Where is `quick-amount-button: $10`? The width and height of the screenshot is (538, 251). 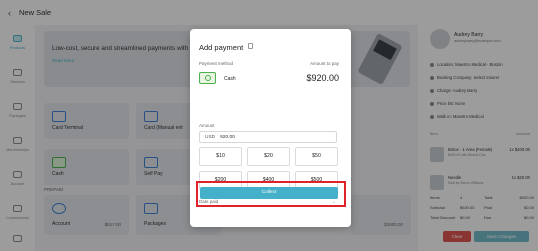
quick-amount-button: $10 is located at coordinates (220, 156).